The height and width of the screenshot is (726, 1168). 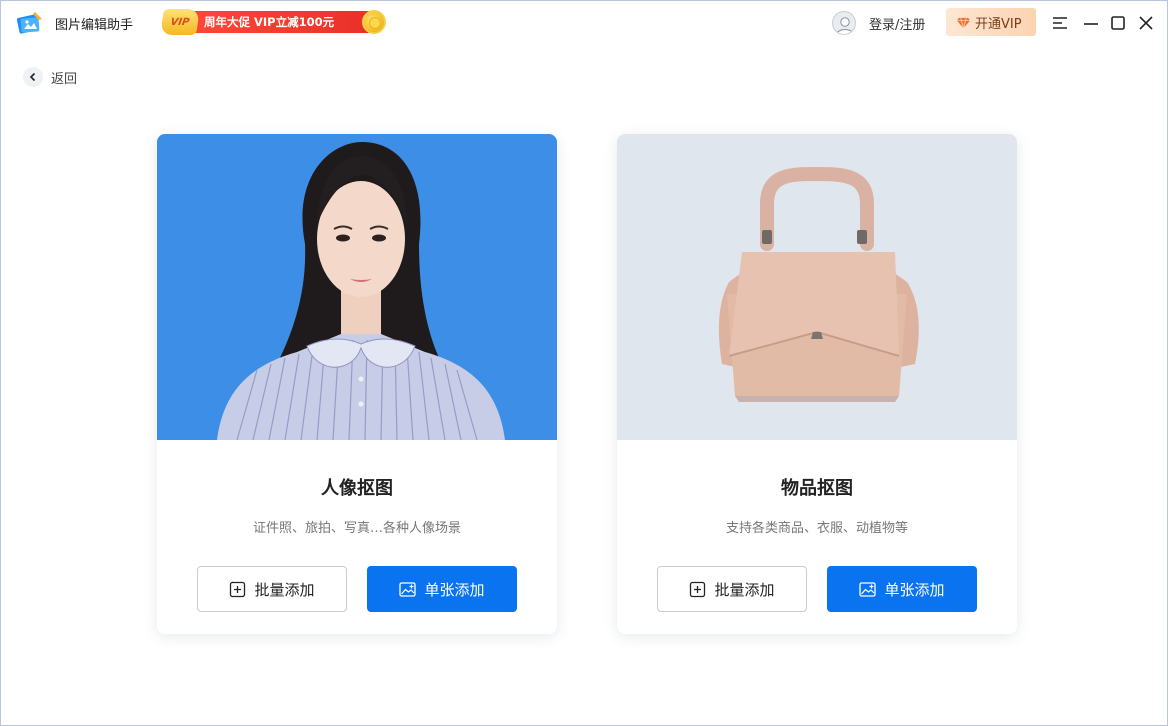 What do you see at coordinates (356, 528) in the screenshot?
I see `card-subtitle: 证件照、旅拍、写真…各种人像场景` at bounding box center [356, 528].